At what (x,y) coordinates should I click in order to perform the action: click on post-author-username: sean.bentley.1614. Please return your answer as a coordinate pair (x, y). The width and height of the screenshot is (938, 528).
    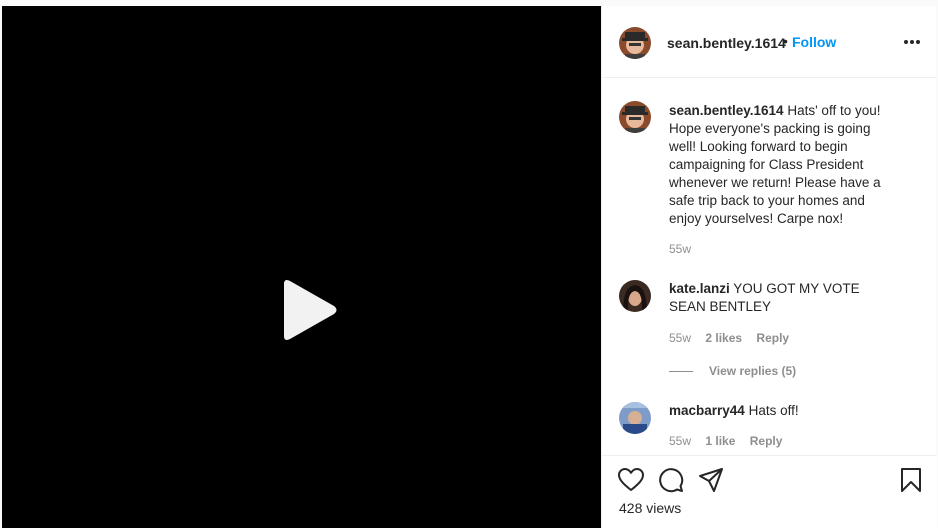
    Looking at the image, I should click on (726, 43).